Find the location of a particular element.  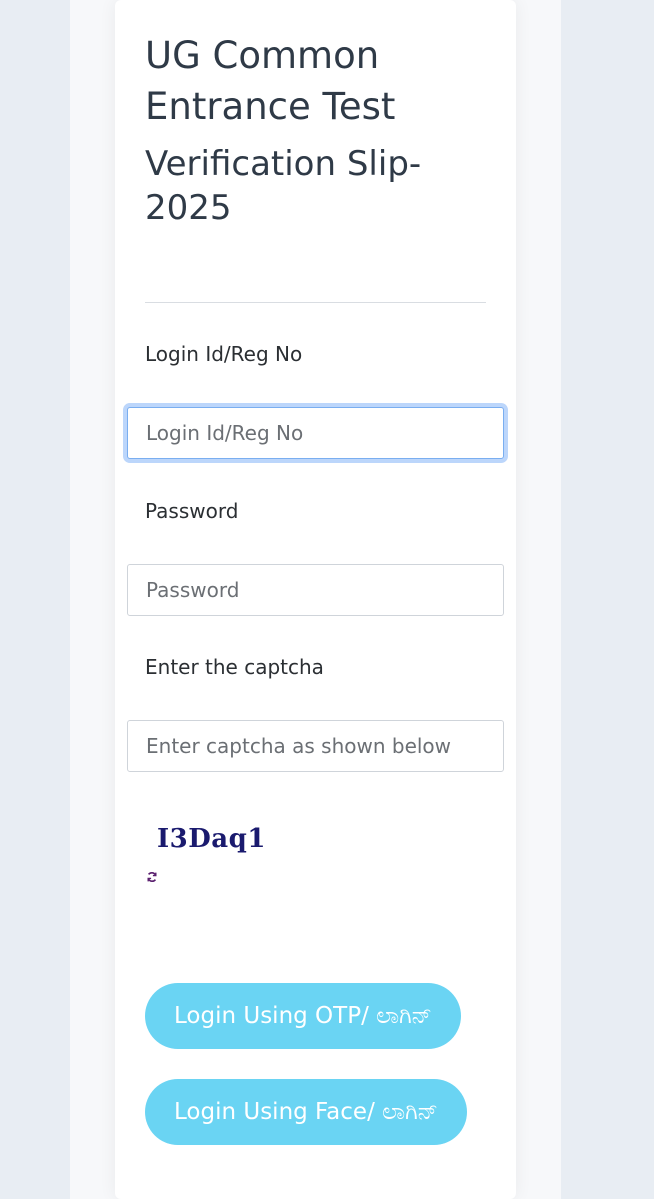

password-label: Password is located at coordinates (192, 511).